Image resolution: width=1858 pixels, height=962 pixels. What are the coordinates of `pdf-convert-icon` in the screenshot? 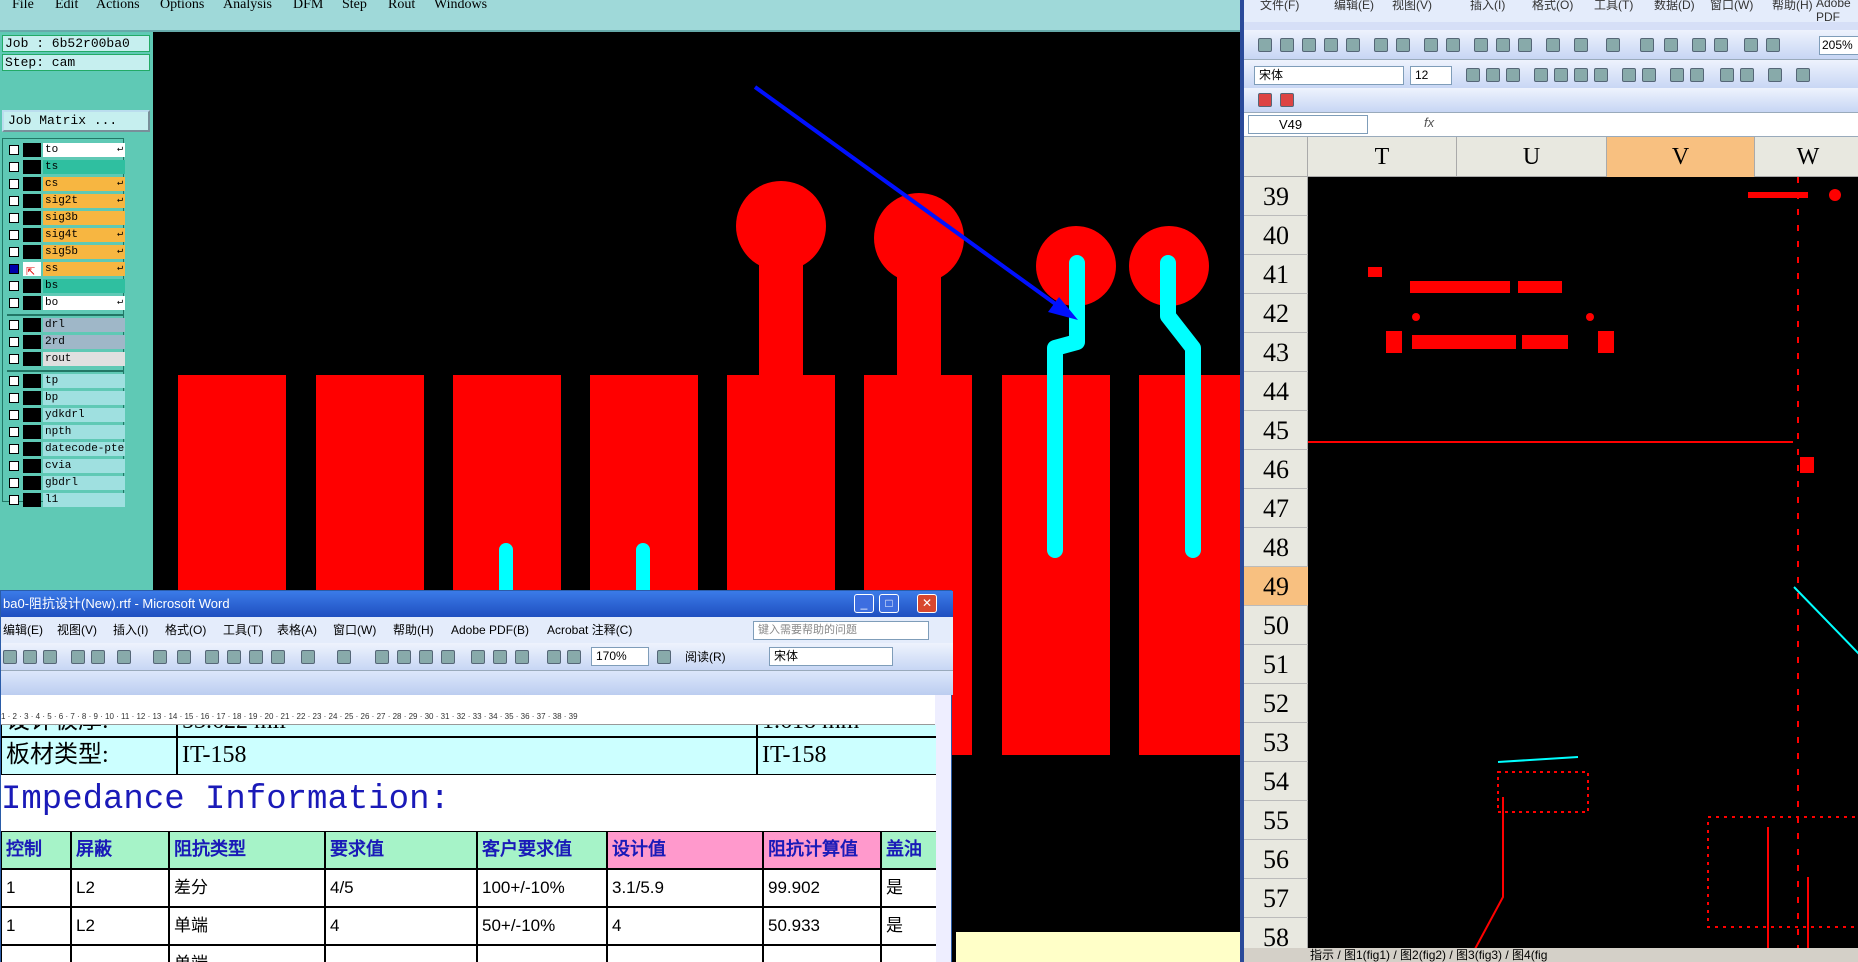 It's located at (1265, 100).